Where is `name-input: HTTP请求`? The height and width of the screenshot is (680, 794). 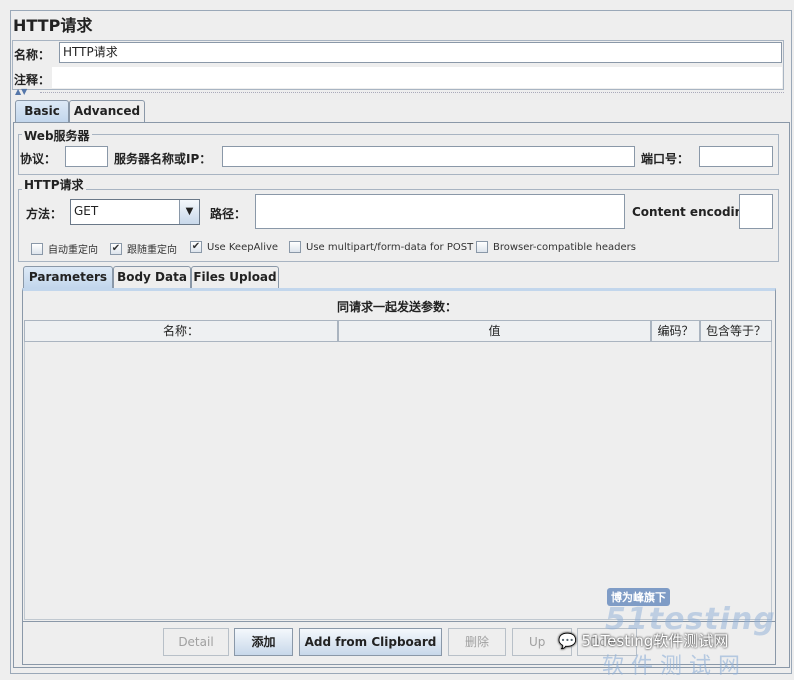
name-input: HTTP请求 is located at coordinates (420, 52).